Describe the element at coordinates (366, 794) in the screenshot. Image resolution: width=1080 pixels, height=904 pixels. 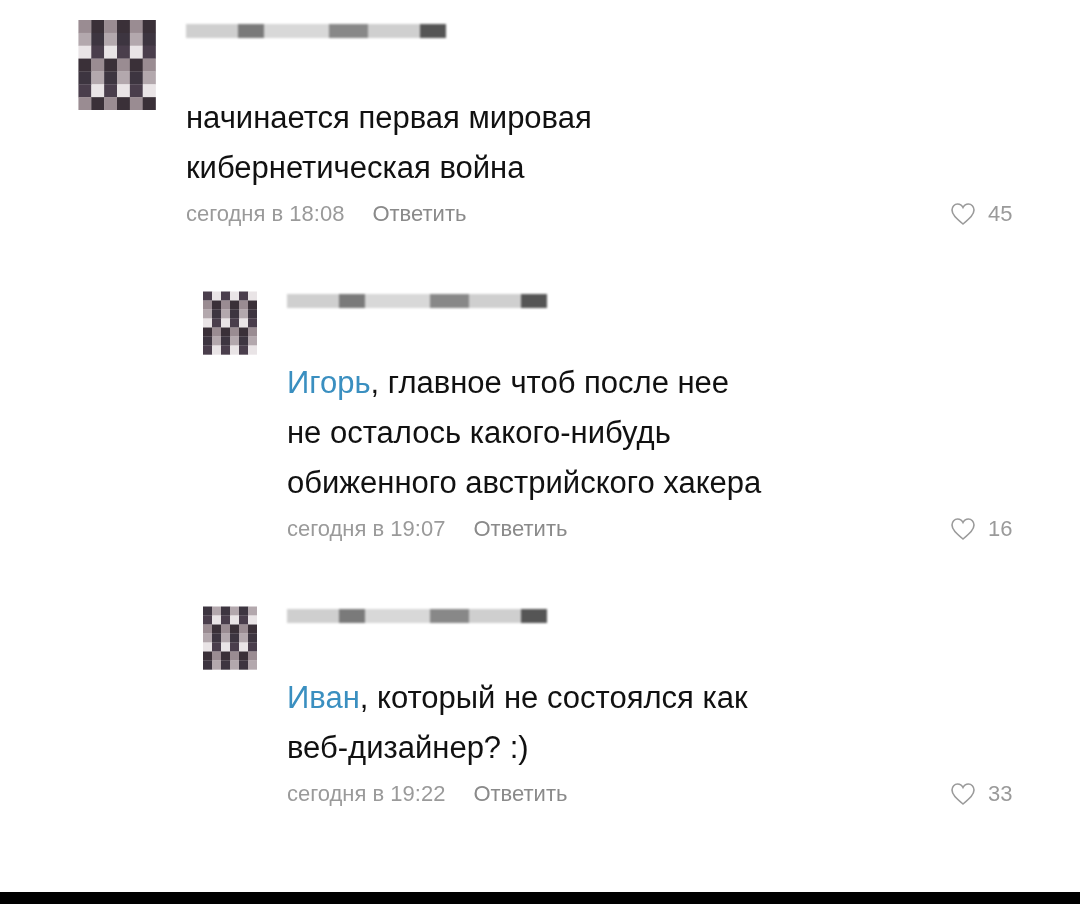
I see `comment-time: сегодня в 19:22` at that location.